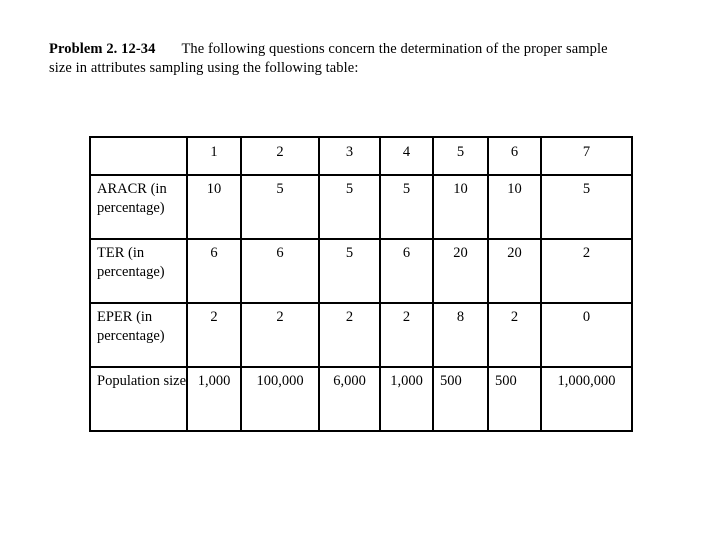 Image resolution: width=720 pixels, height=540 pixels. What do you see at coordinates (406, 156) in the screenshot?
I see `column-header: 4` at bounding box center [406, 156].